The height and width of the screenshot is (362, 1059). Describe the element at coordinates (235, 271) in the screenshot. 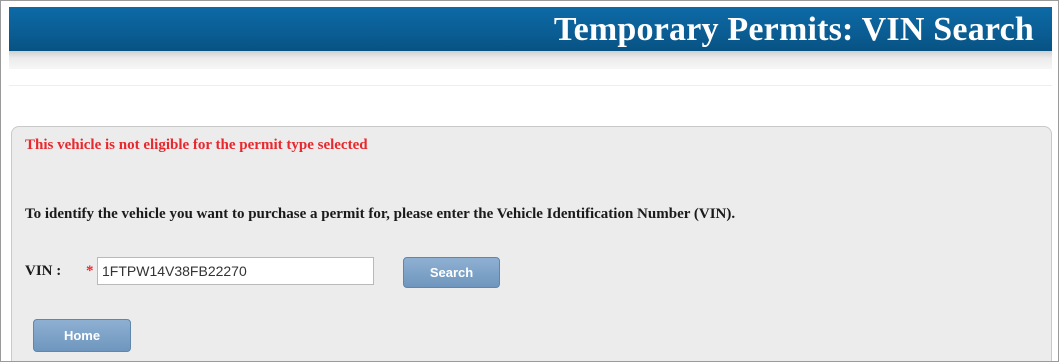

I see `vin-input` at that location.